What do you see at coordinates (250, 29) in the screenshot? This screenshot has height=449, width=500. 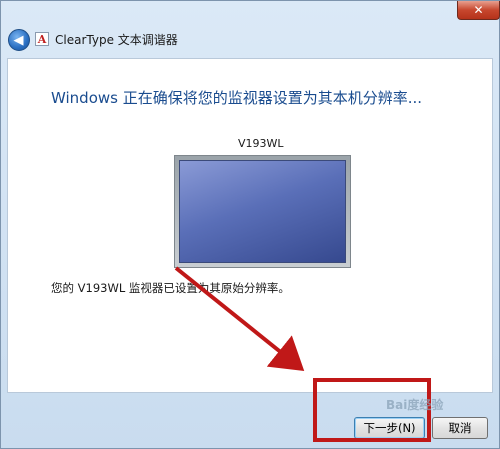 I see `title-bar: ✕ ◀ A ClearType 文本调谐器` at bounding box center [250, 29].